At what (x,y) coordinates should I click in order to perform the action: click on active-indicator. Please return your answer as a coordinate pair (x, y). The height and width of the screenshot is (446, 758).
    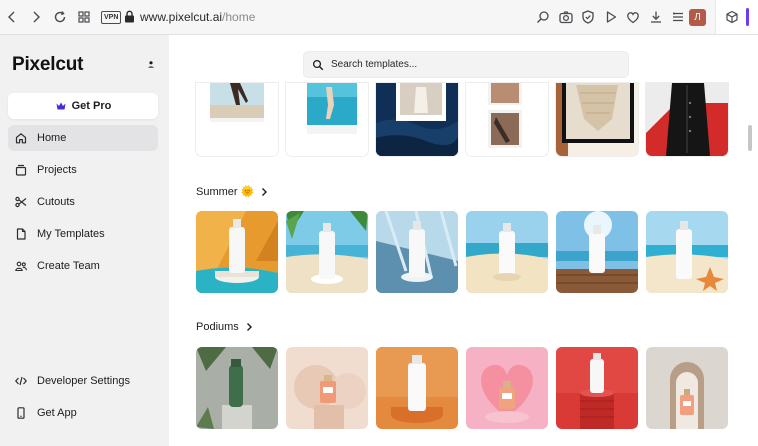
    Looking at the image, I should click on (747, 17).